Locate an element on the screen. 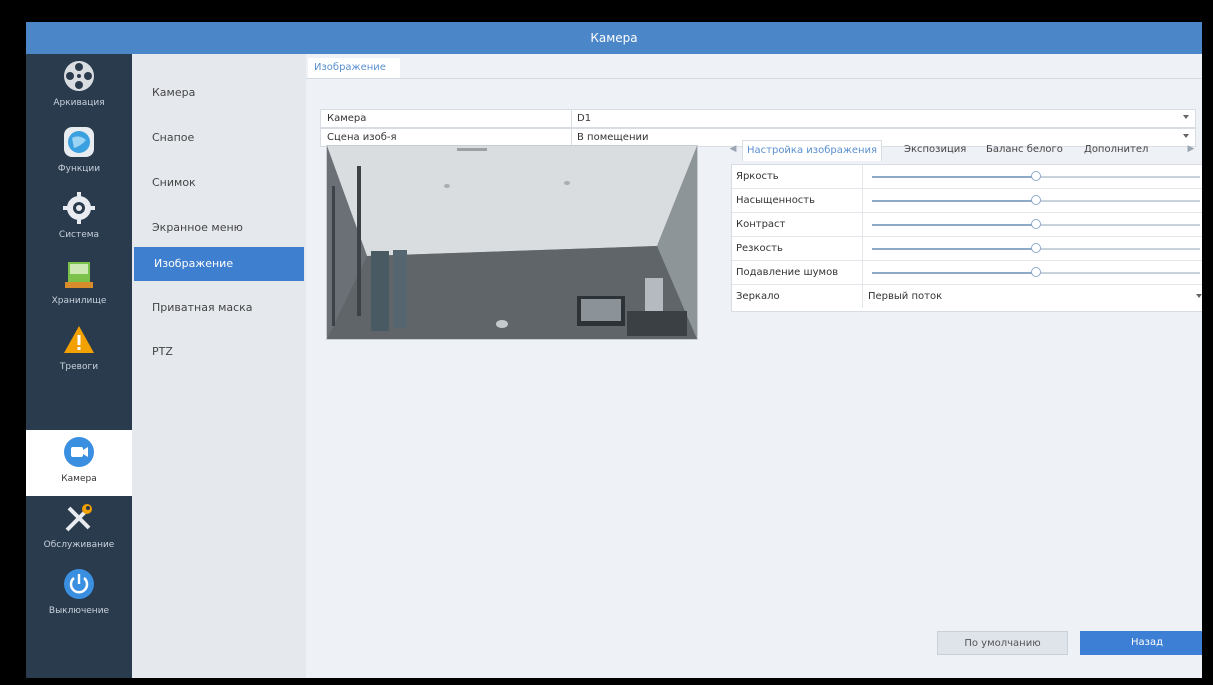  rail-label: Выключение is located at coordinates (79, 611).